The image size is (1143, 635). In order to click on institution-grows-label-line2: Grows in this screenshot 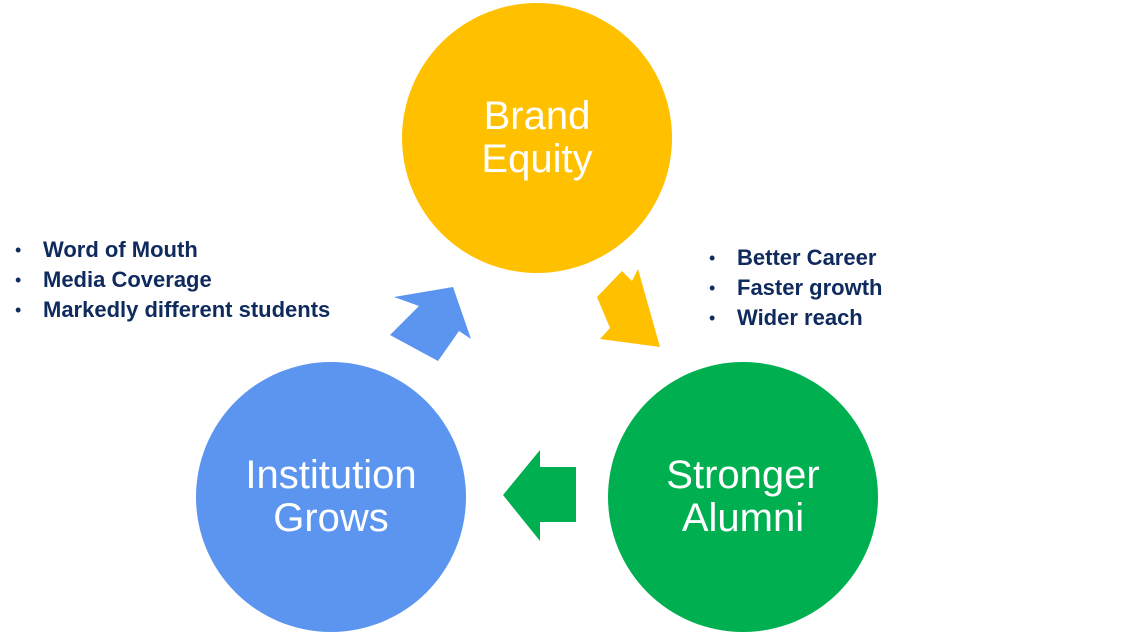, I will do `click(331, 518)`.